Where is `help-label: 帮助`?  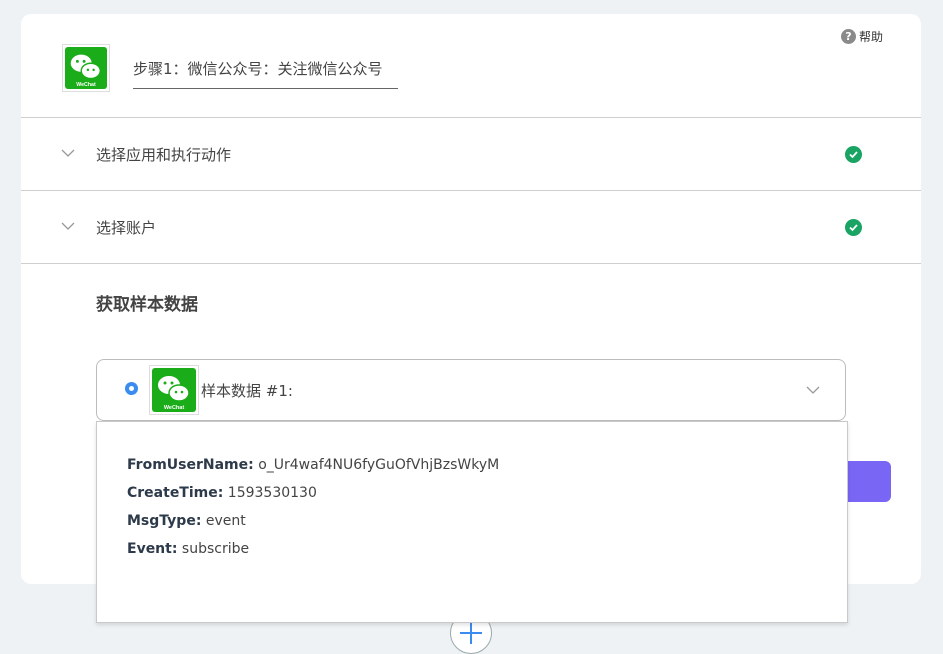
help-label: 帮助 is located at coordinates (870, 37).